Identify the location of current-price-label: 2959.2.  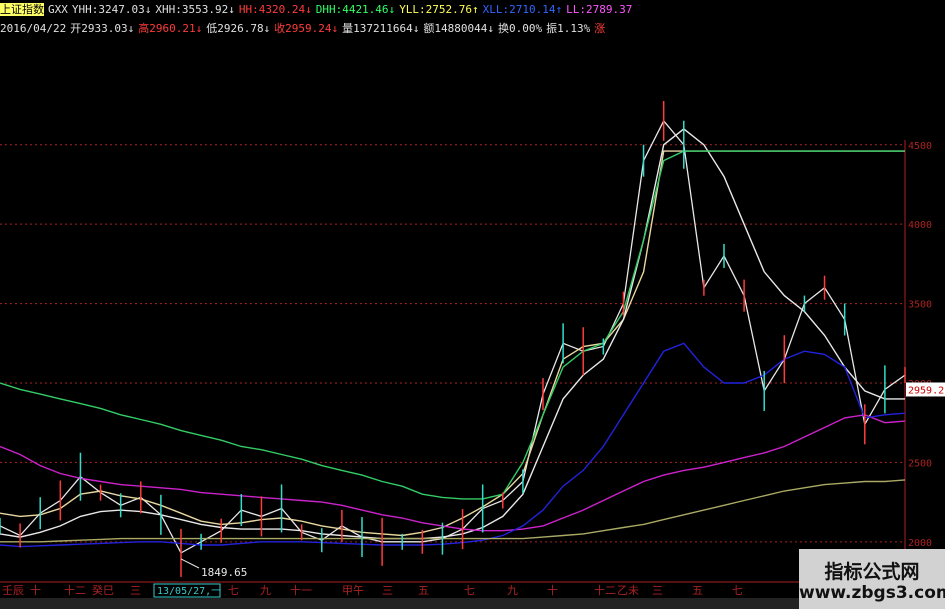
(926, 390).